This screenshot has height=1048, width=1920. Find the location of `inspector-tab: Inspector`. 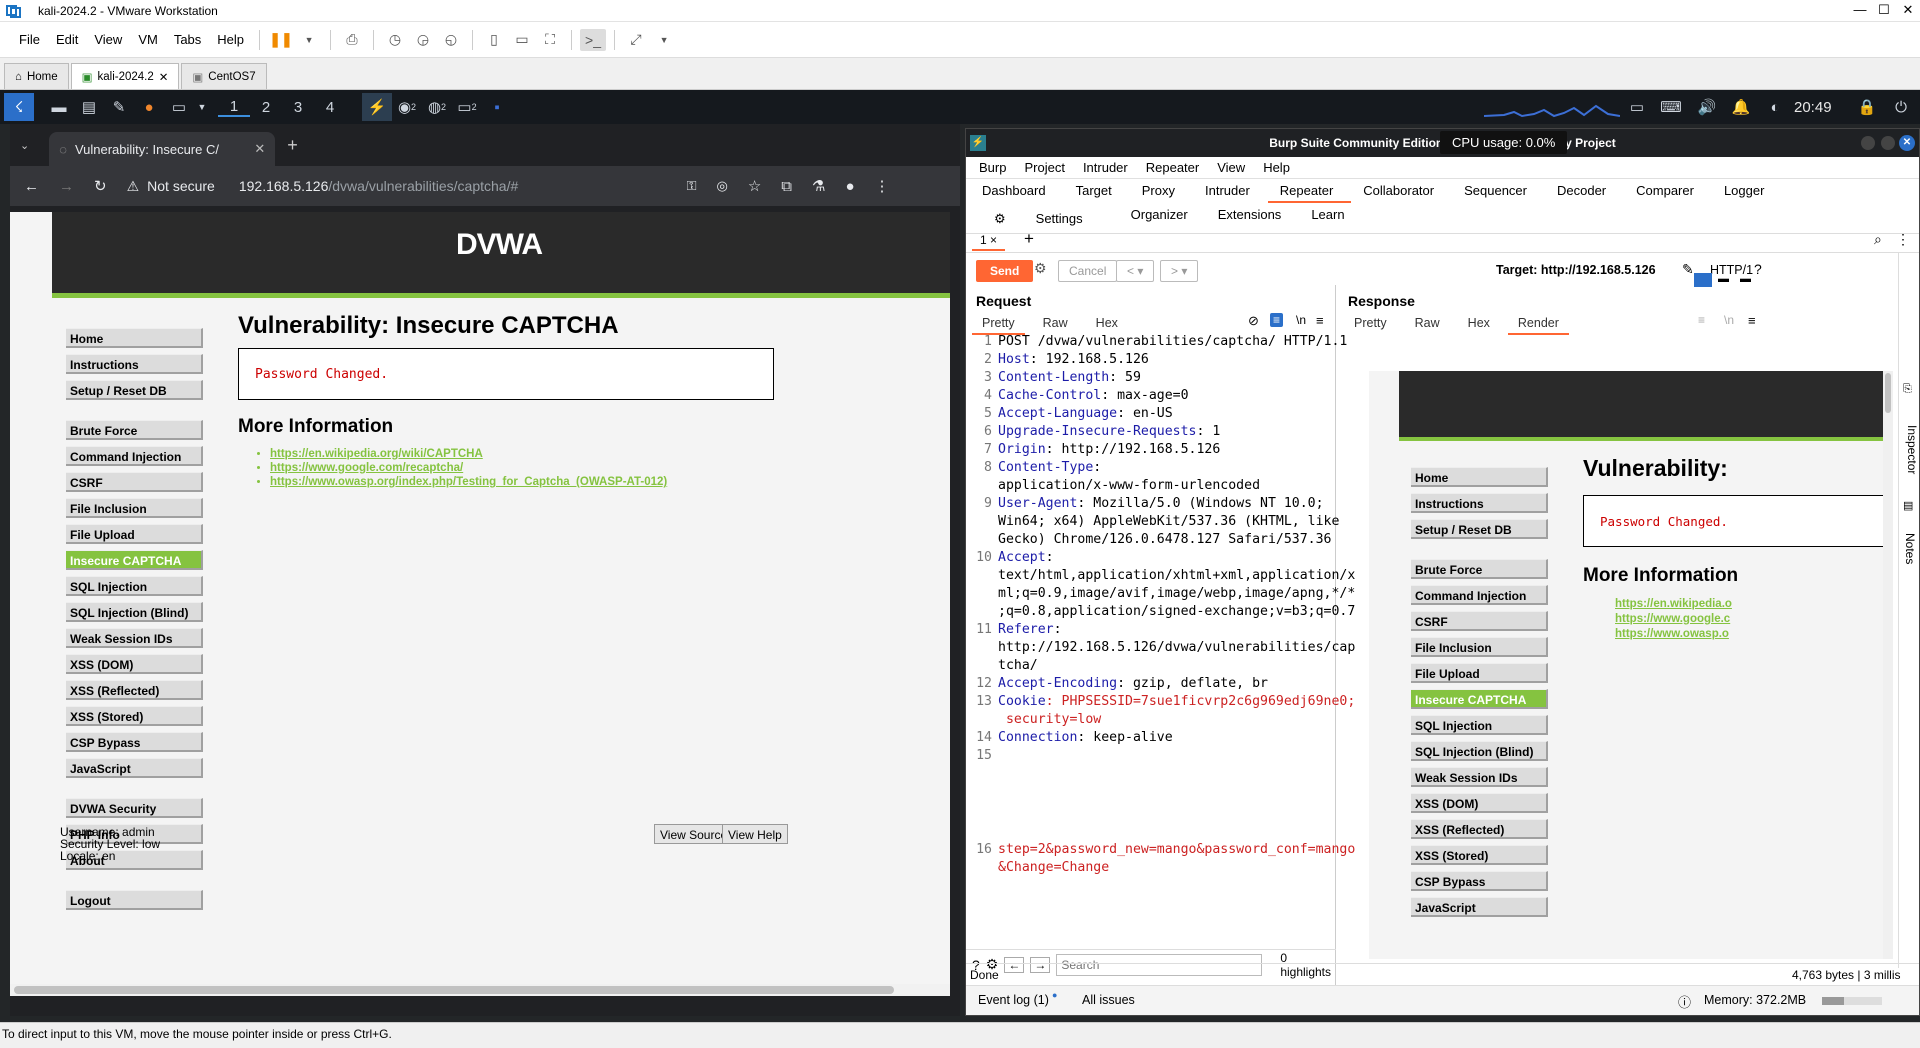

inspector-tab: Inspector is located at coordinates (1912, 460).